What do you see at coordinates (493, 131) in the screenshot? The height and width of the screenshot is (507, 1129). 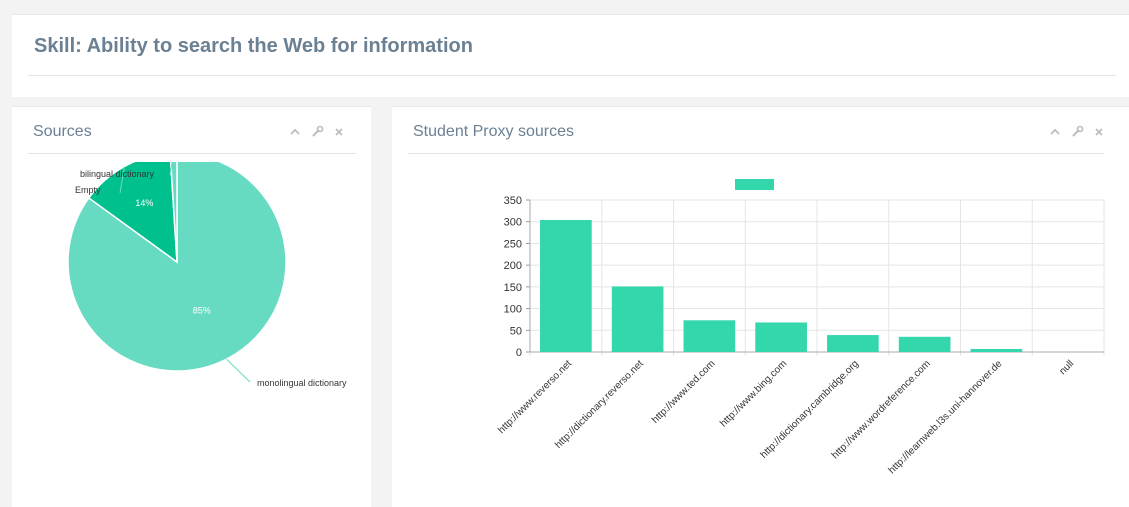 I see `proxy-panel-title: Student Proxy sources` at bounding box center [493, 131].